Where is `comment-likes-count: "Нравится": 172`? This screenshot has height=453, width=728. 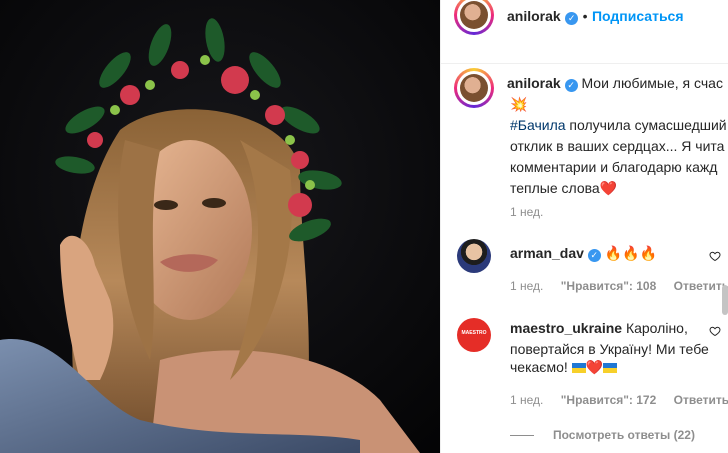
comment-likes-count: "Нравится": 172 is located at coordinates (609, 400).